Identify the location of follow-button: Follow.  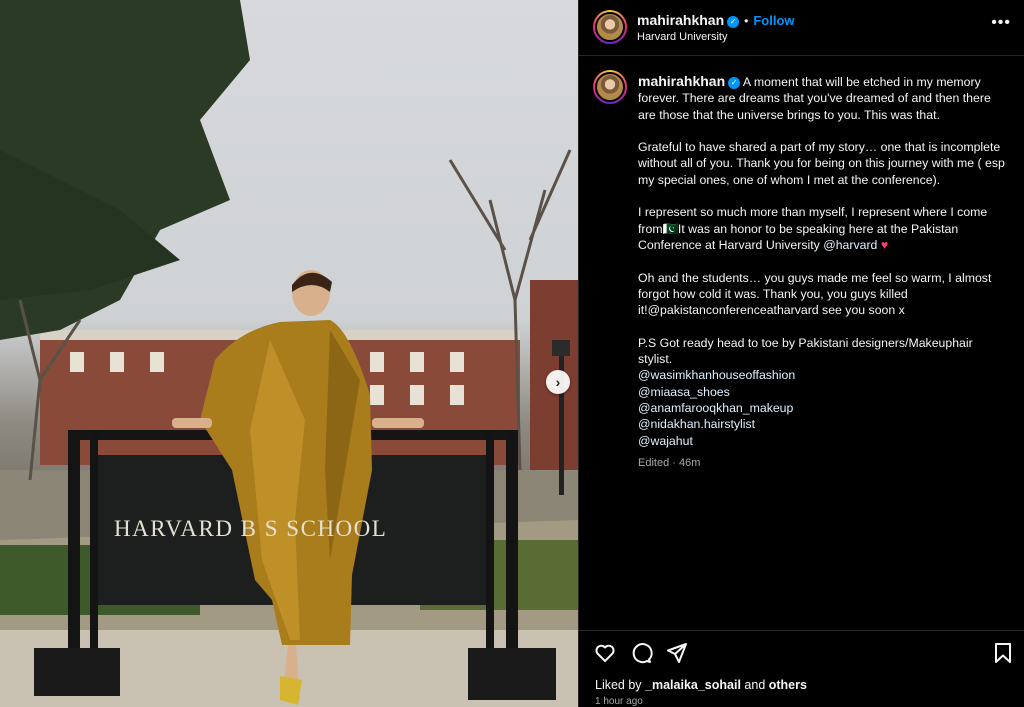
(773, 20).